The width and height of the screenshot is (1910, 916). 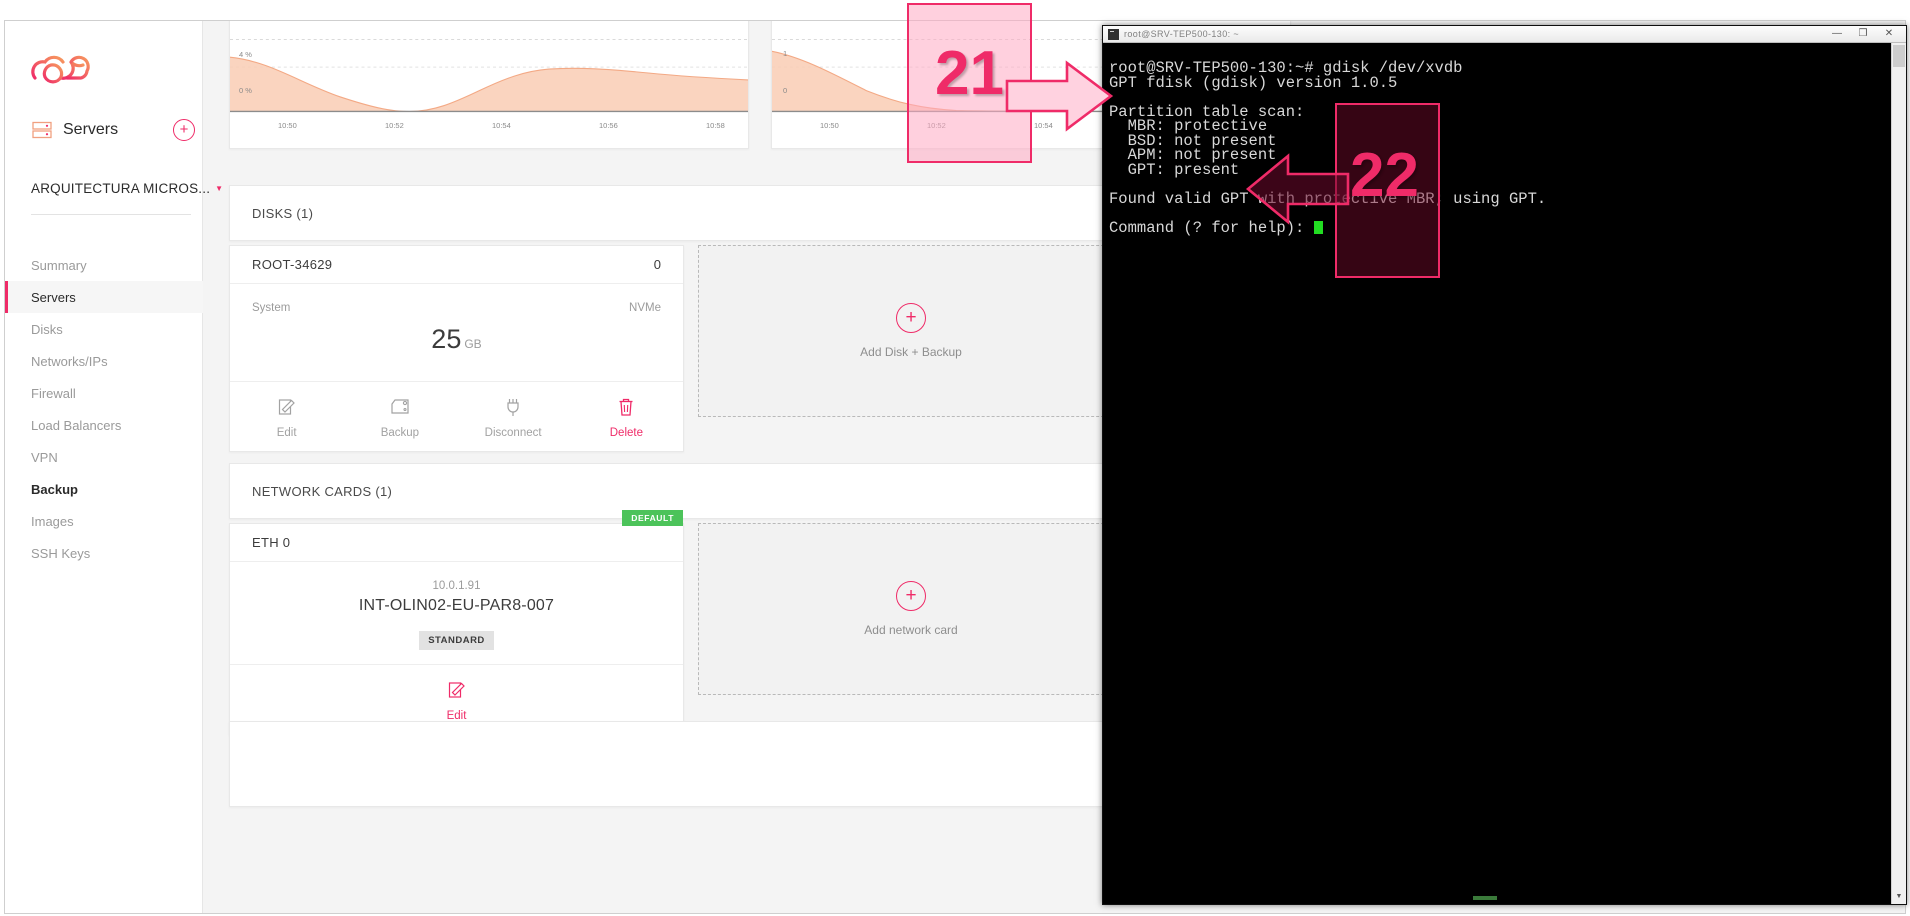 I want to click on chart1-xtick-2: 10:54, so click(x=501, y=125).